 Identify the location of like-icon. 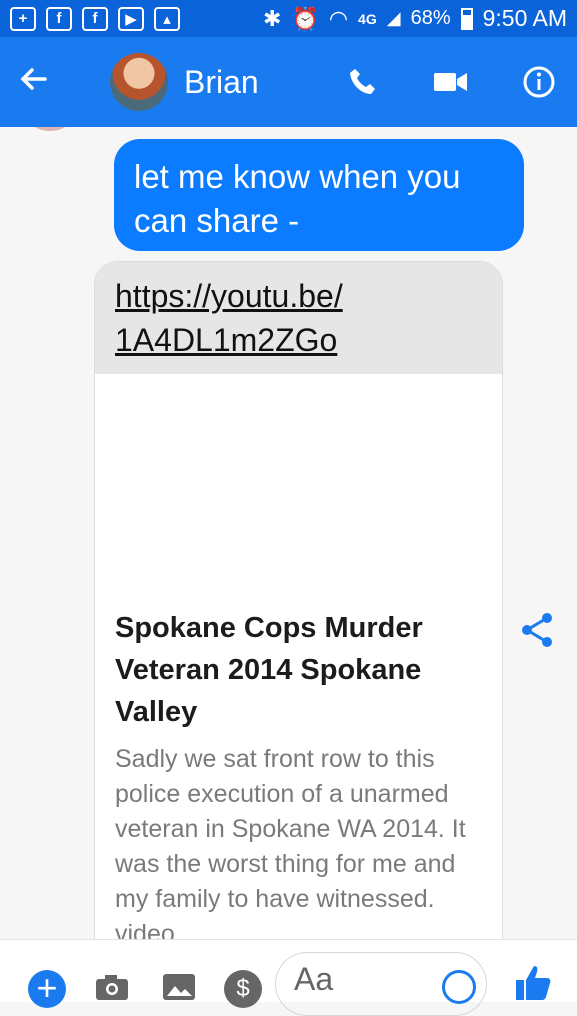
(535, 982).